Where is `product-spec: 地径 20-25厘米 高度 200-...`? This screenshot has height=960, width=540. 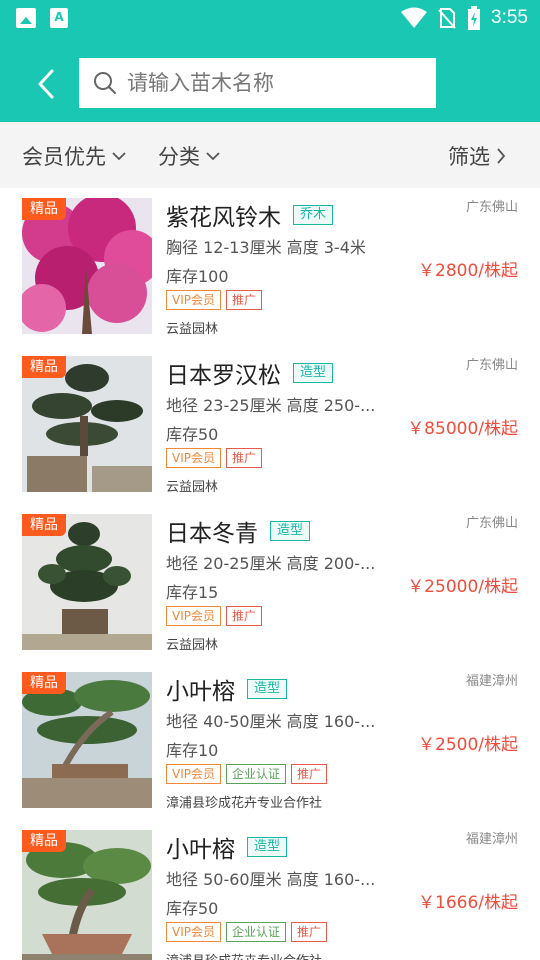
product-spec: 地径 20-25厘米 高度 200-... is located at coordinates (271, 563).